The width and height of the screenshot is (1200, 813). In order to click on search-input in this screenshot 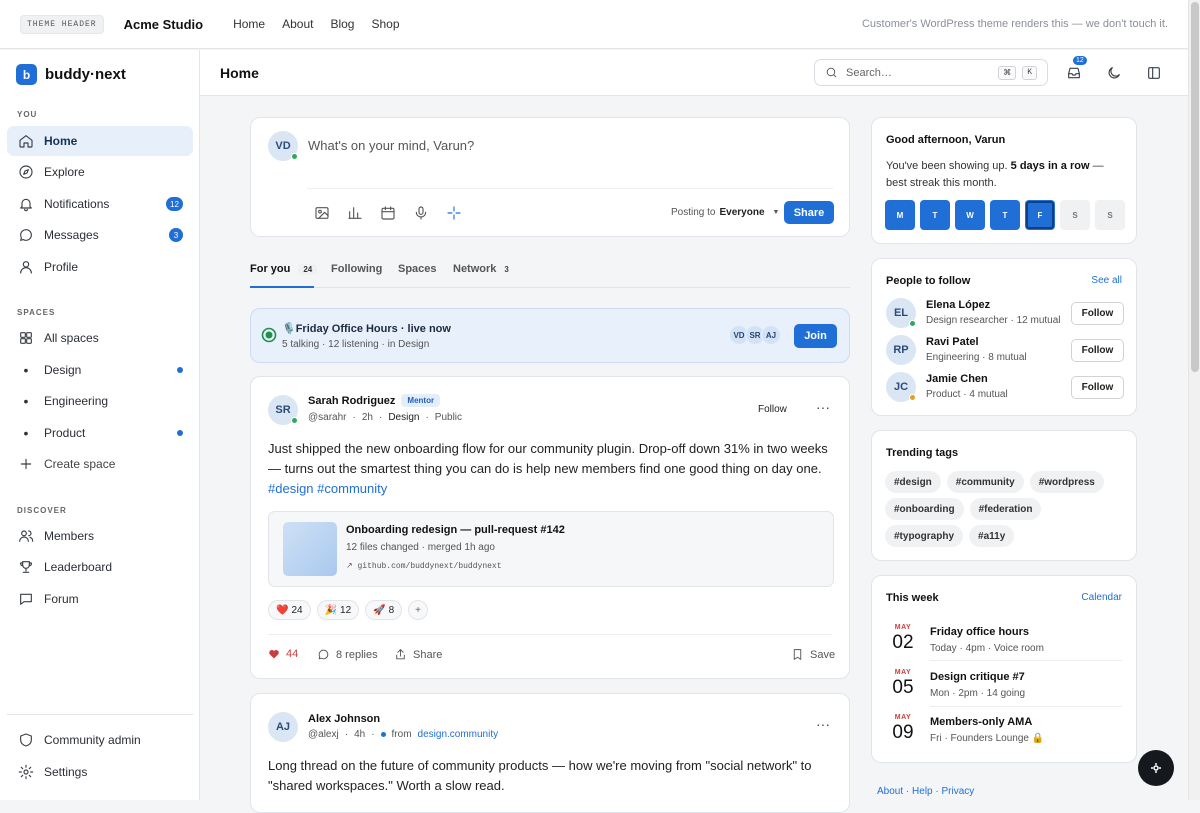, I will do `click(916, 72)`.